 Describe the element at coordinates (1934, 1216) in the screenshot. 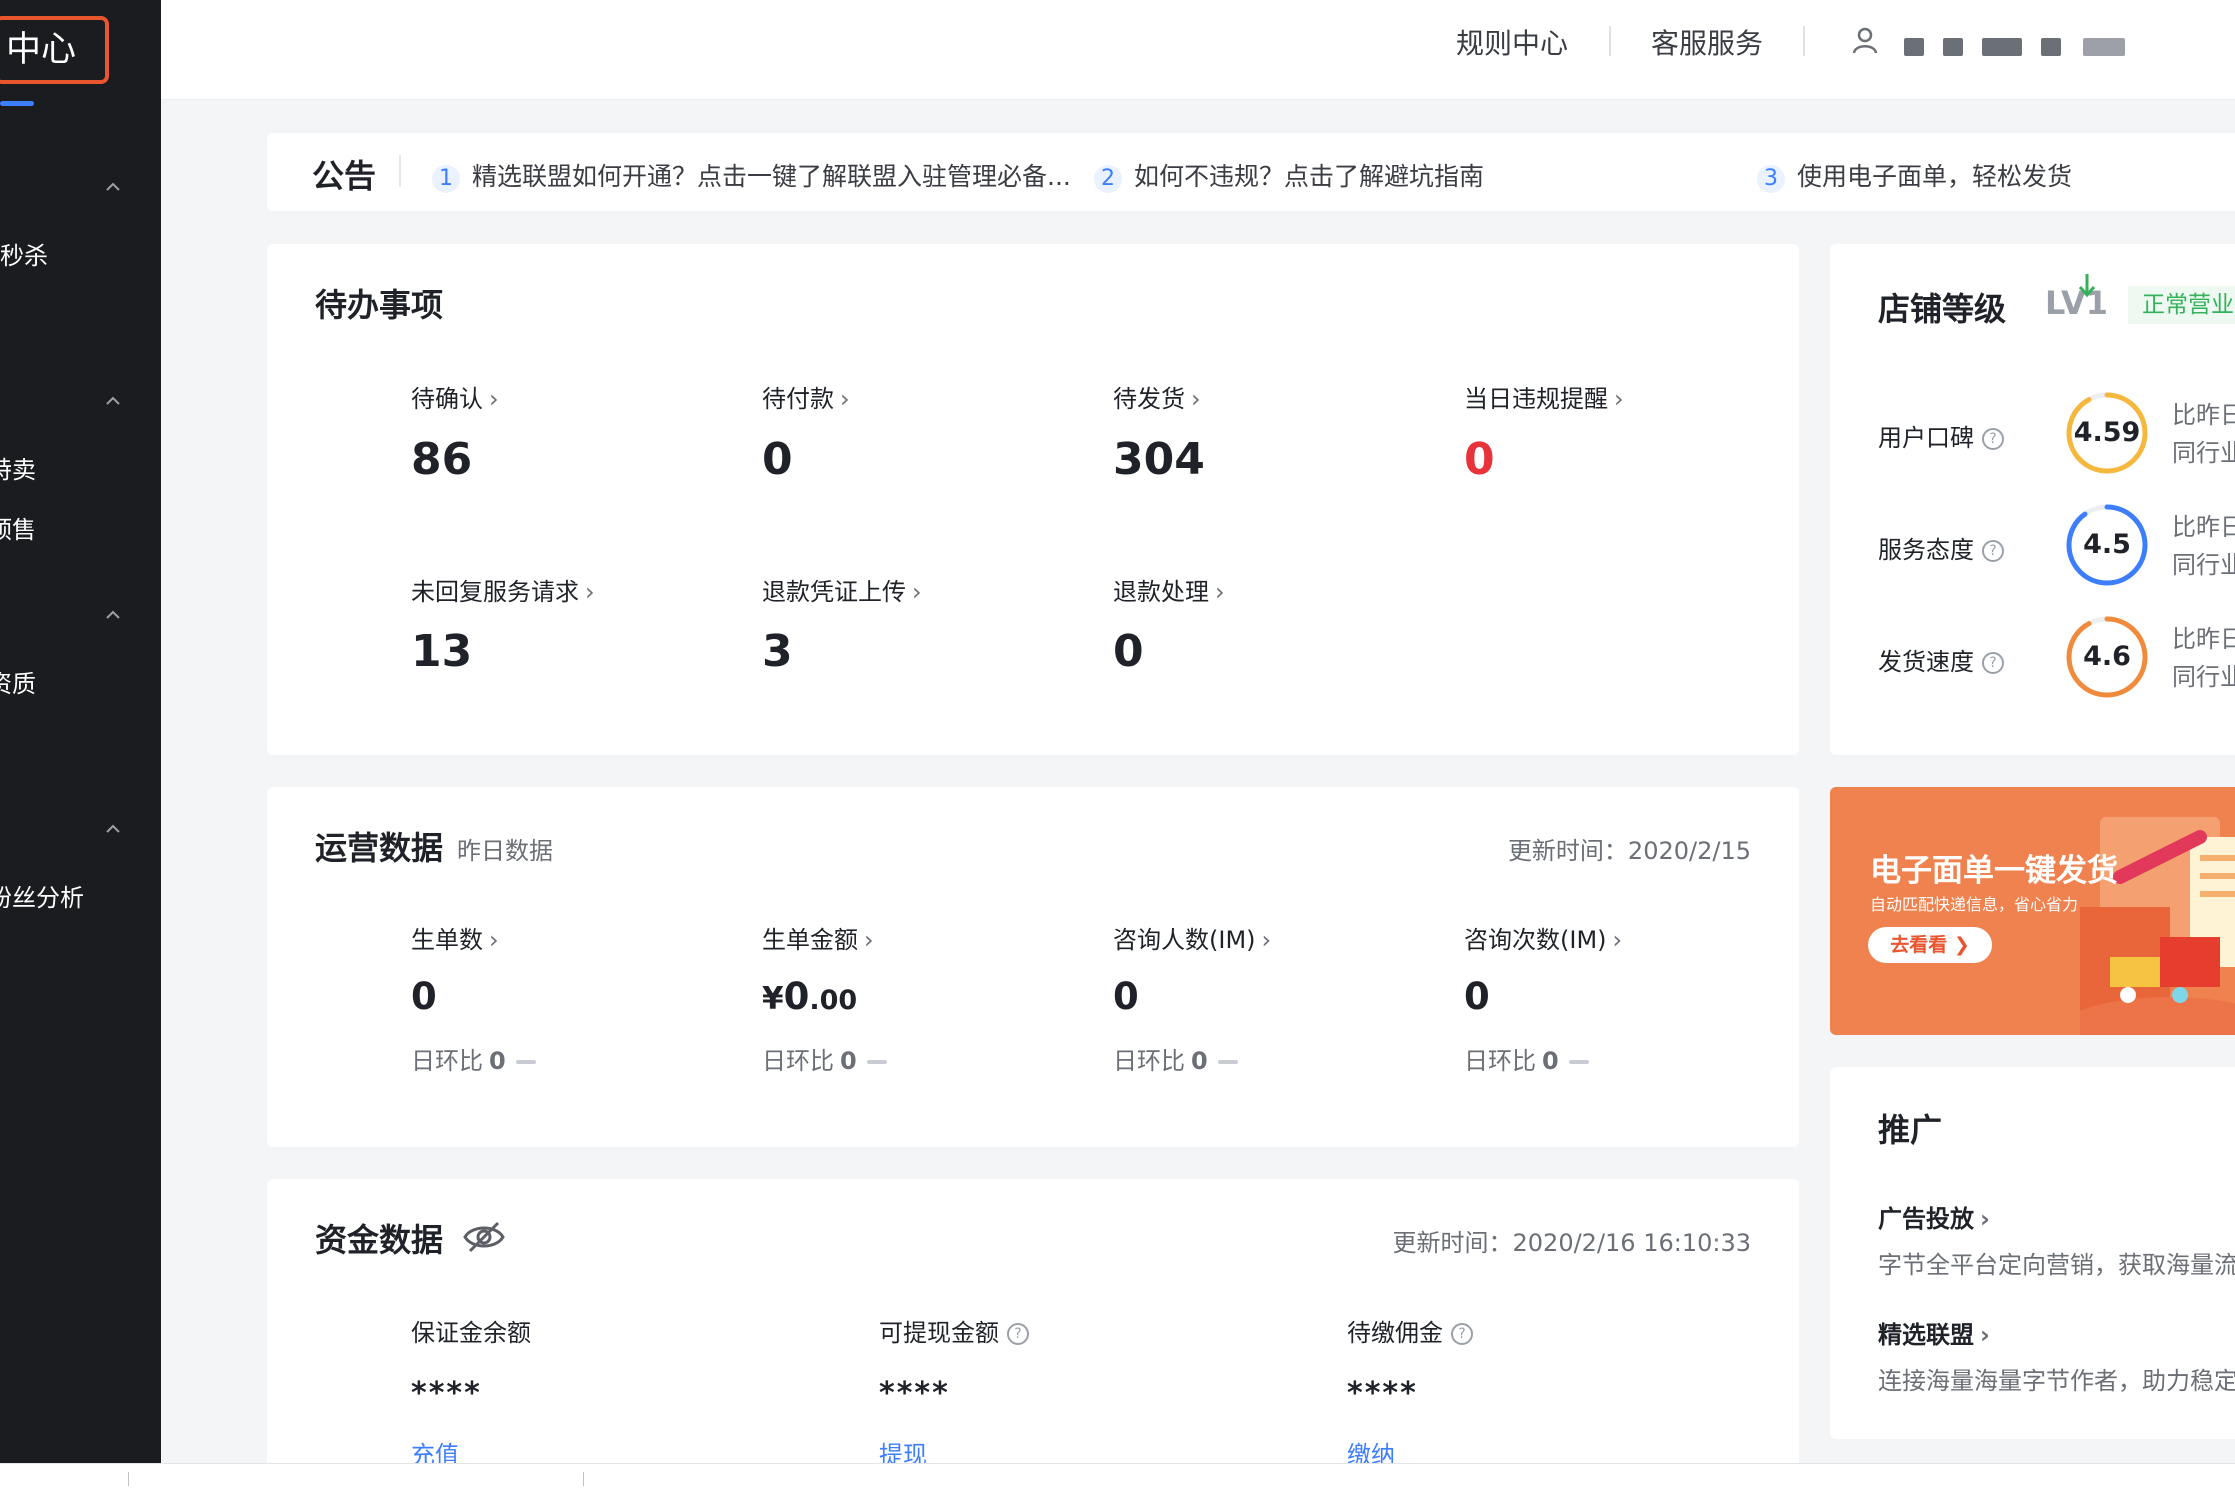

I see `promo-ads-link: 广告投放 ›` at that location.